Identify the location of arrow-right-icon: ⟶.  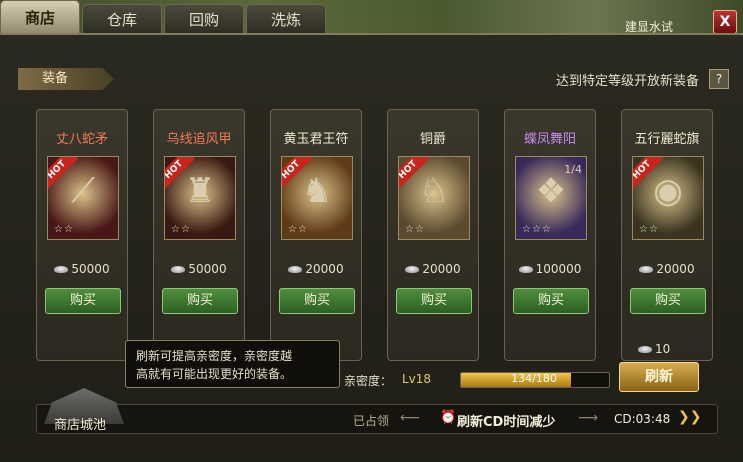
(588, 418).